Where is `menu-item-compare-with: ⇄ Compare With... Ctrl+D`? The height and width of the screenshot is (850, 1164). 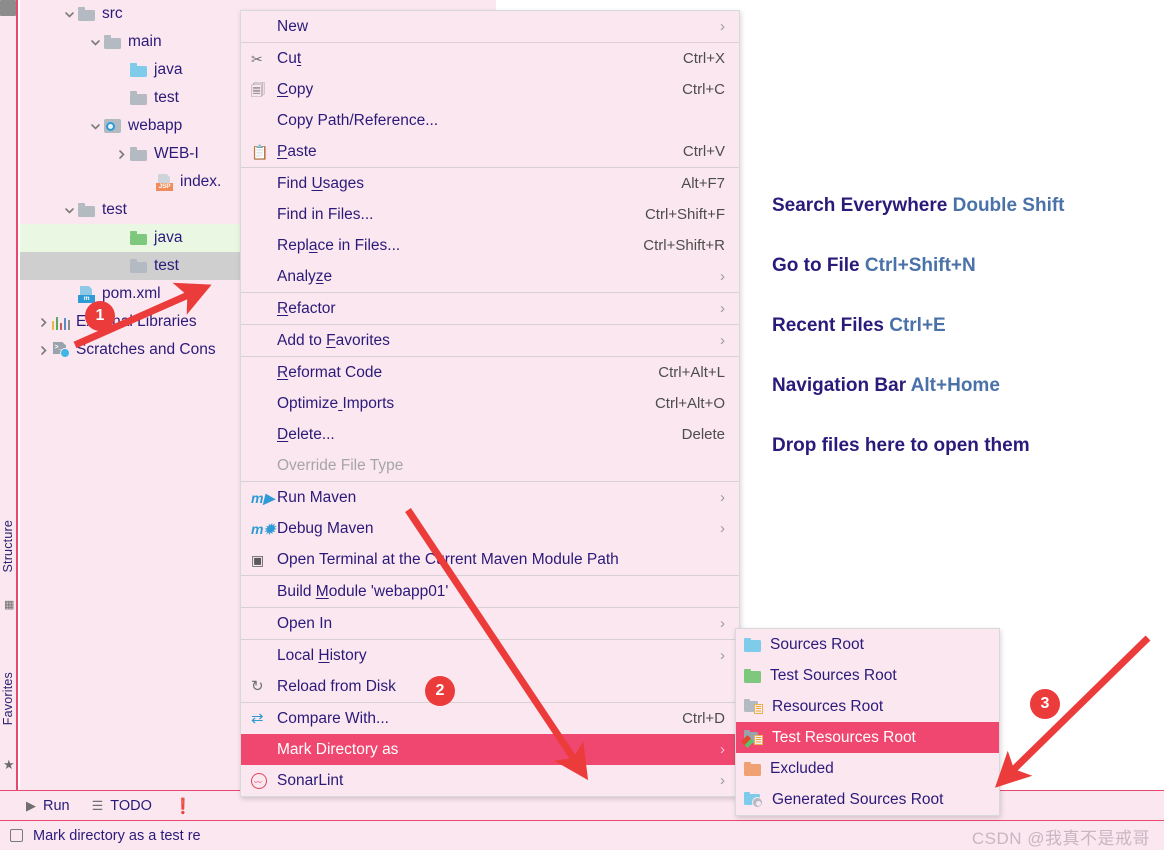 menu-item-compare-with: ⇄ Compare With... Ctrl+D is located at coordinates (490, 718).